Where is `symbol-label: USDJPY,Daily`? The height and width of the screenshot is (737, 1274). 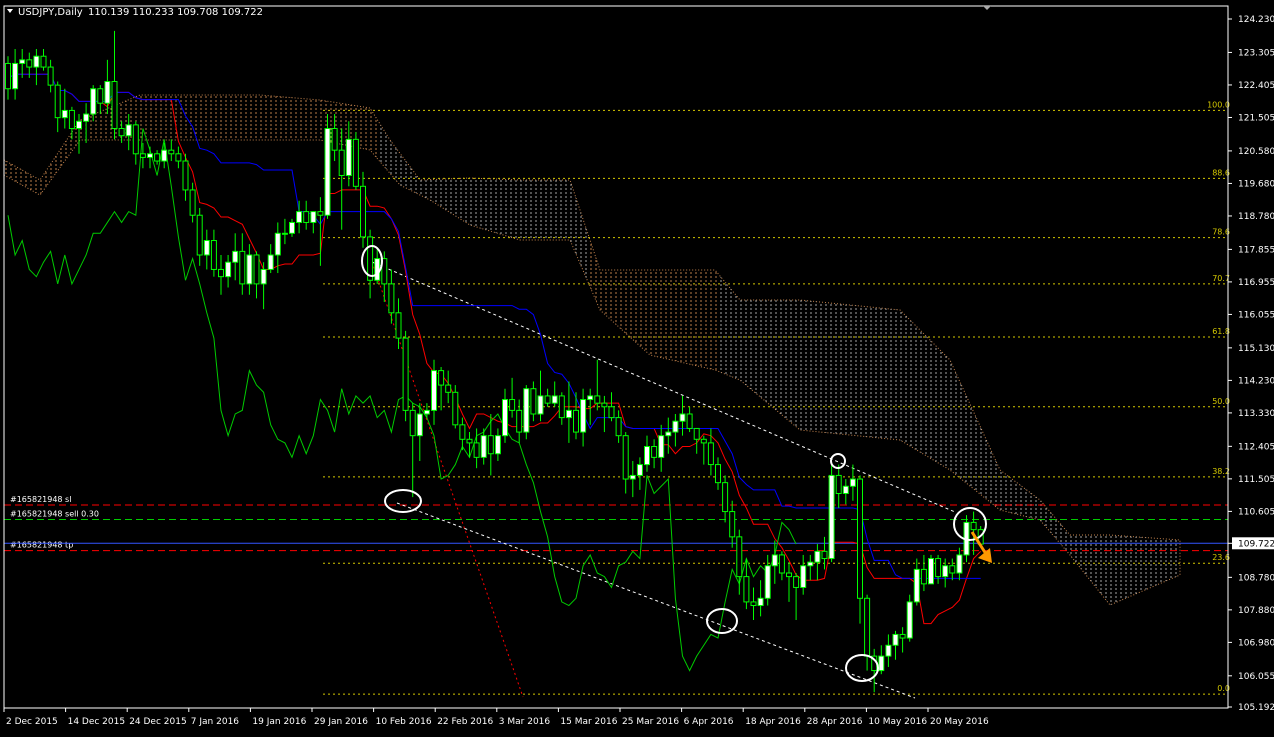 symbol-label: USDJPY,Daily is located at coordinates (50, 12).